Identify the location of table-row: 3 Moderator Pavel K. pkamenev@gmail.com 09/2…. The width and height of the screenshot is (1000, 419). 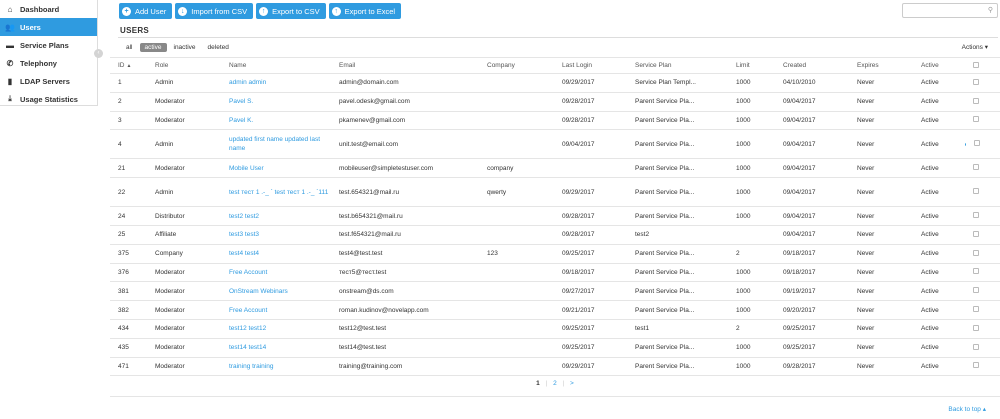
(555, 121).